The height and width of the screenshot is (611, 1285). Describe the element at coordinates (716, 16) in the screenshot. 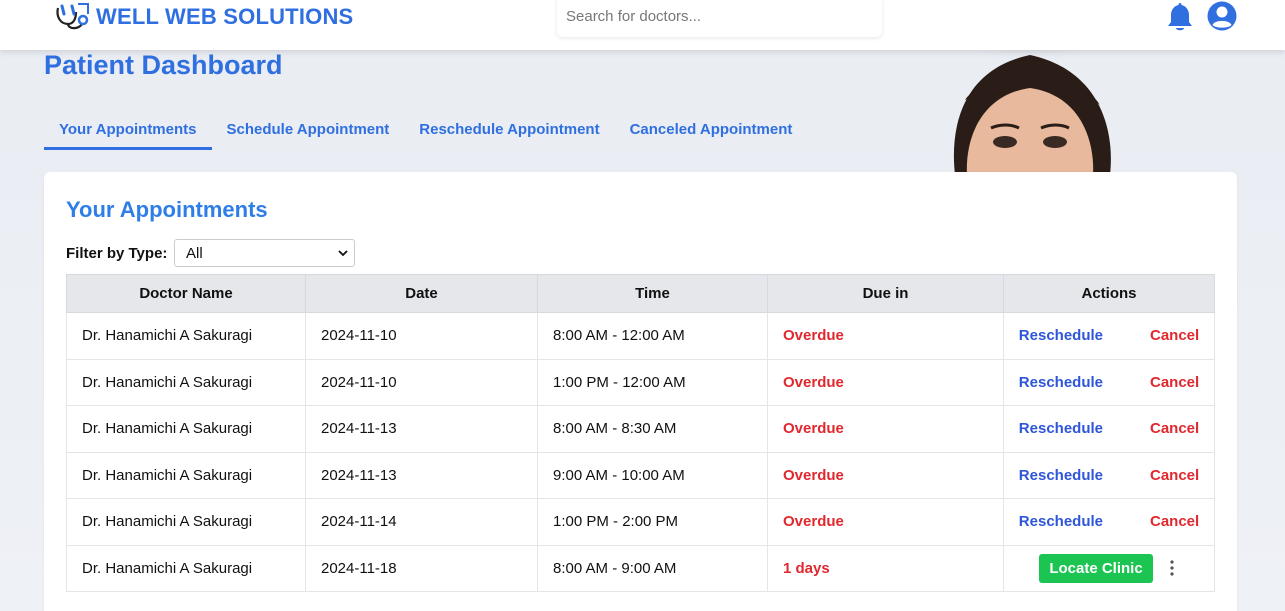

I see `search-input` at that location.